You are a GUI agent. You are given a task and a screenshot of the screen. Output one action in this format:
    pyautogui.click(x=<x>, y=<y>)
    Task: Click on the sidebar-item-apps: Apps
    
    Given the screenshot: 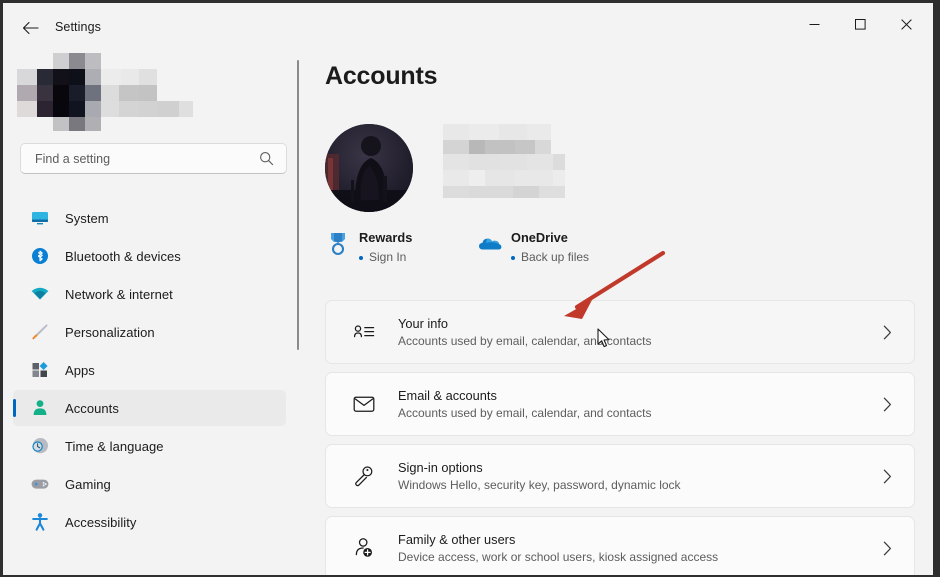 What is the action you would take?
    pyautogui.click(x=149, y=370)
    